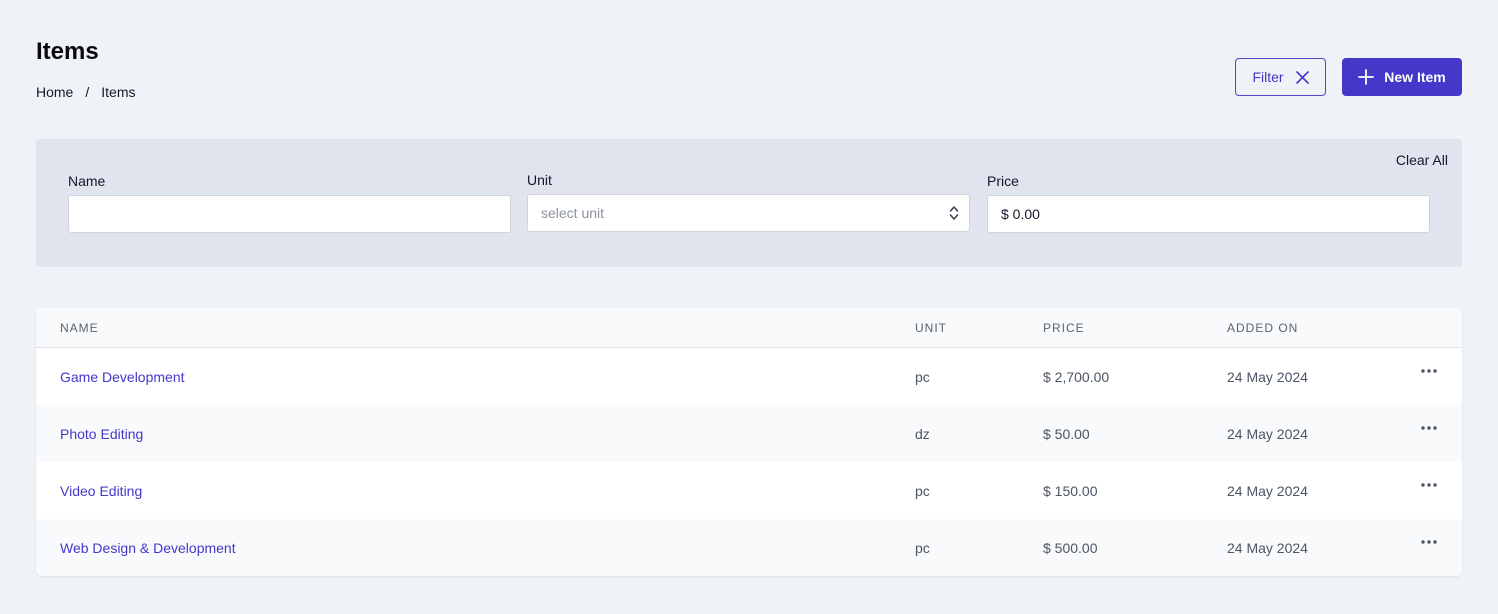 This screenshot has height=614, width=1498. Describe the element at coordinates (573, 213) in the screenshot. I see `unit-select-placeholder: select unit` at that location.